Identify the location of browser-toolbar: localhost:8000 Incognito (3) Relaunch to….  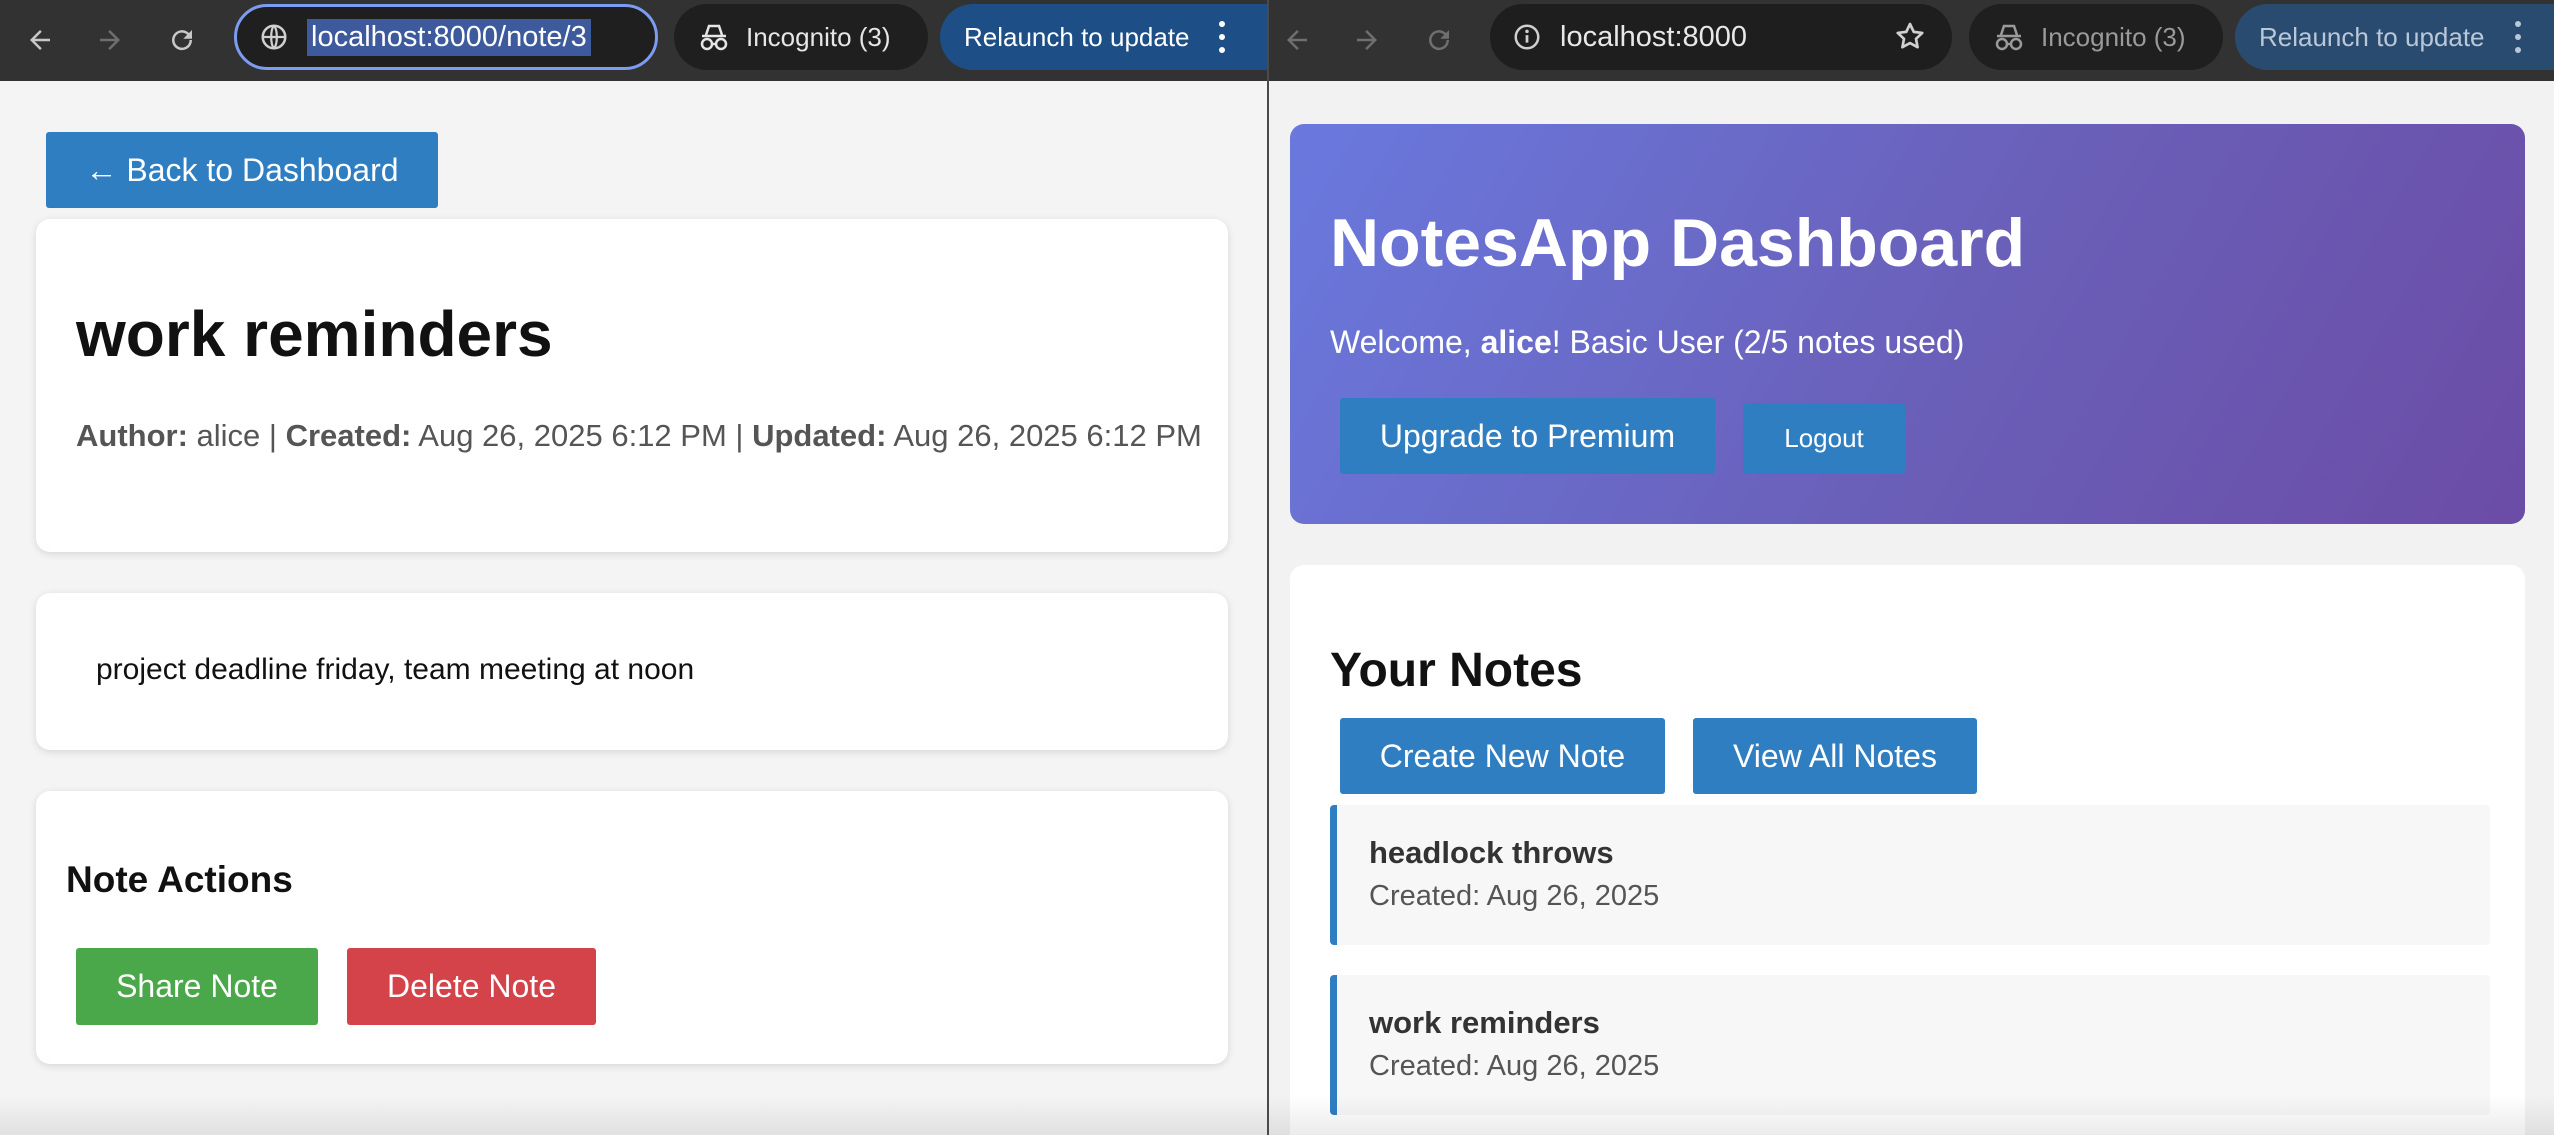
(1911, 40).